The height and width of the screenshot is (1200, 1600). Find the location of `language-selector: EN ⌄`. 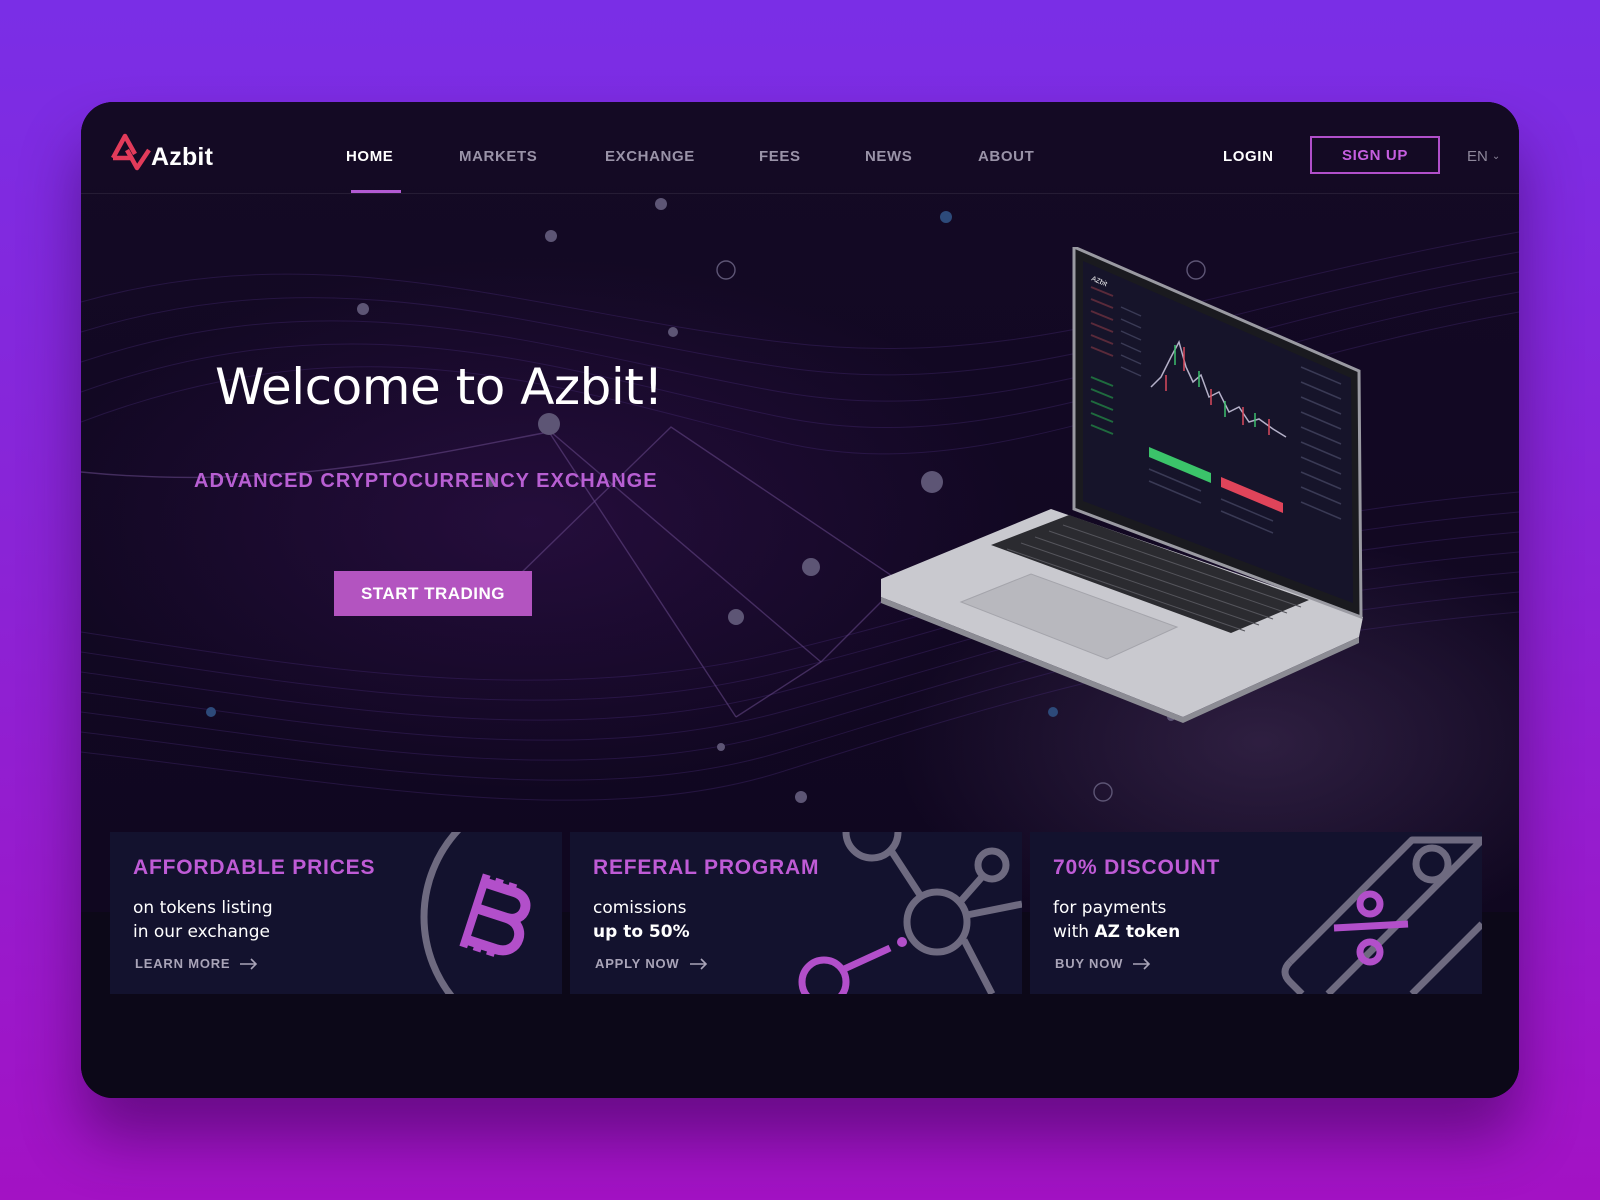

language-selector: EN ⌄ is located at coordinates (1483, 156).